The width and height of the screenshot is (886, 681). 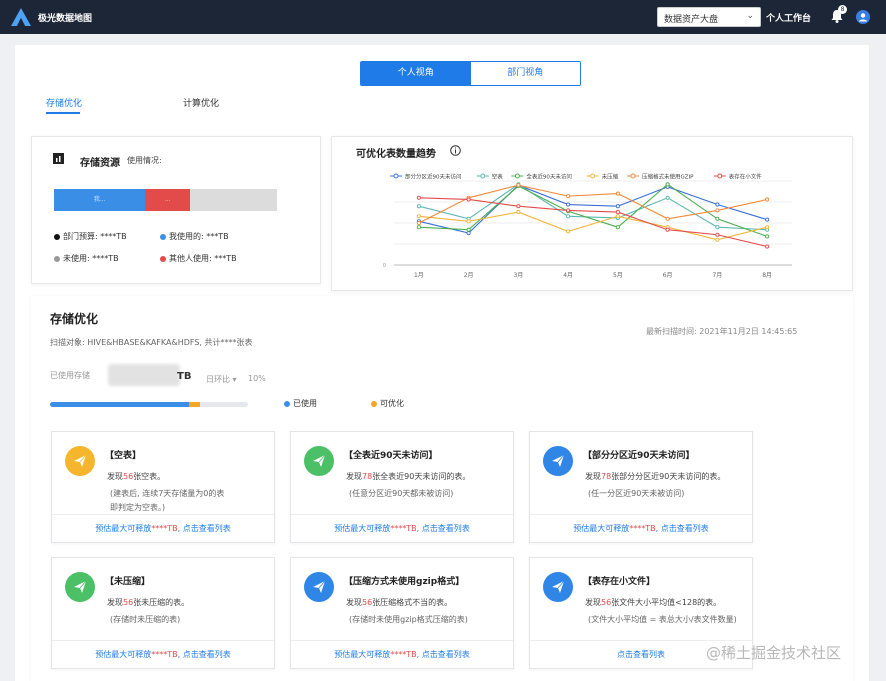 What do you see at coordinates (123, 456) in the screenshot?
I see `card-title: 【空表】` at bounding box center [123, 456].